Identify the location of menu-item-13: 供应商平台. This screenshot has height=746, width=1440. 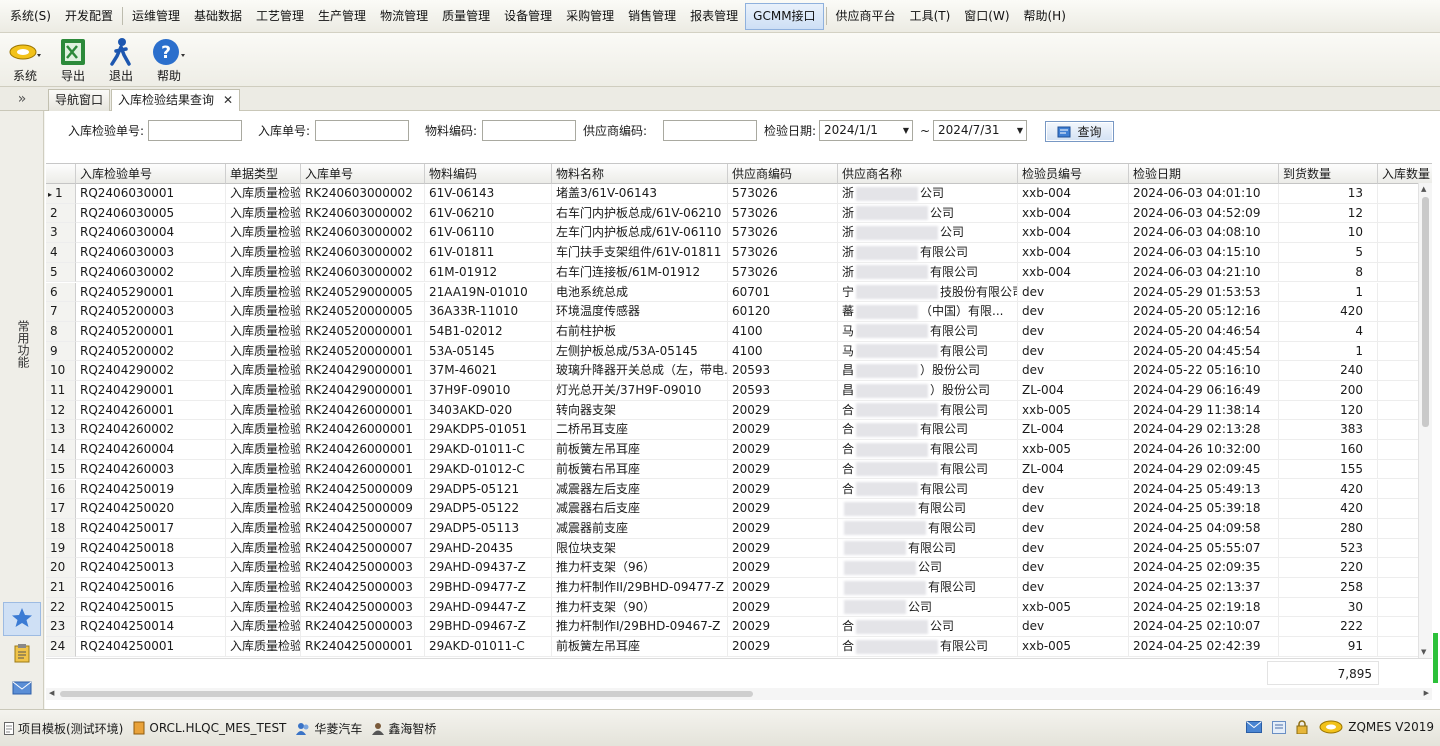
(866, 16).